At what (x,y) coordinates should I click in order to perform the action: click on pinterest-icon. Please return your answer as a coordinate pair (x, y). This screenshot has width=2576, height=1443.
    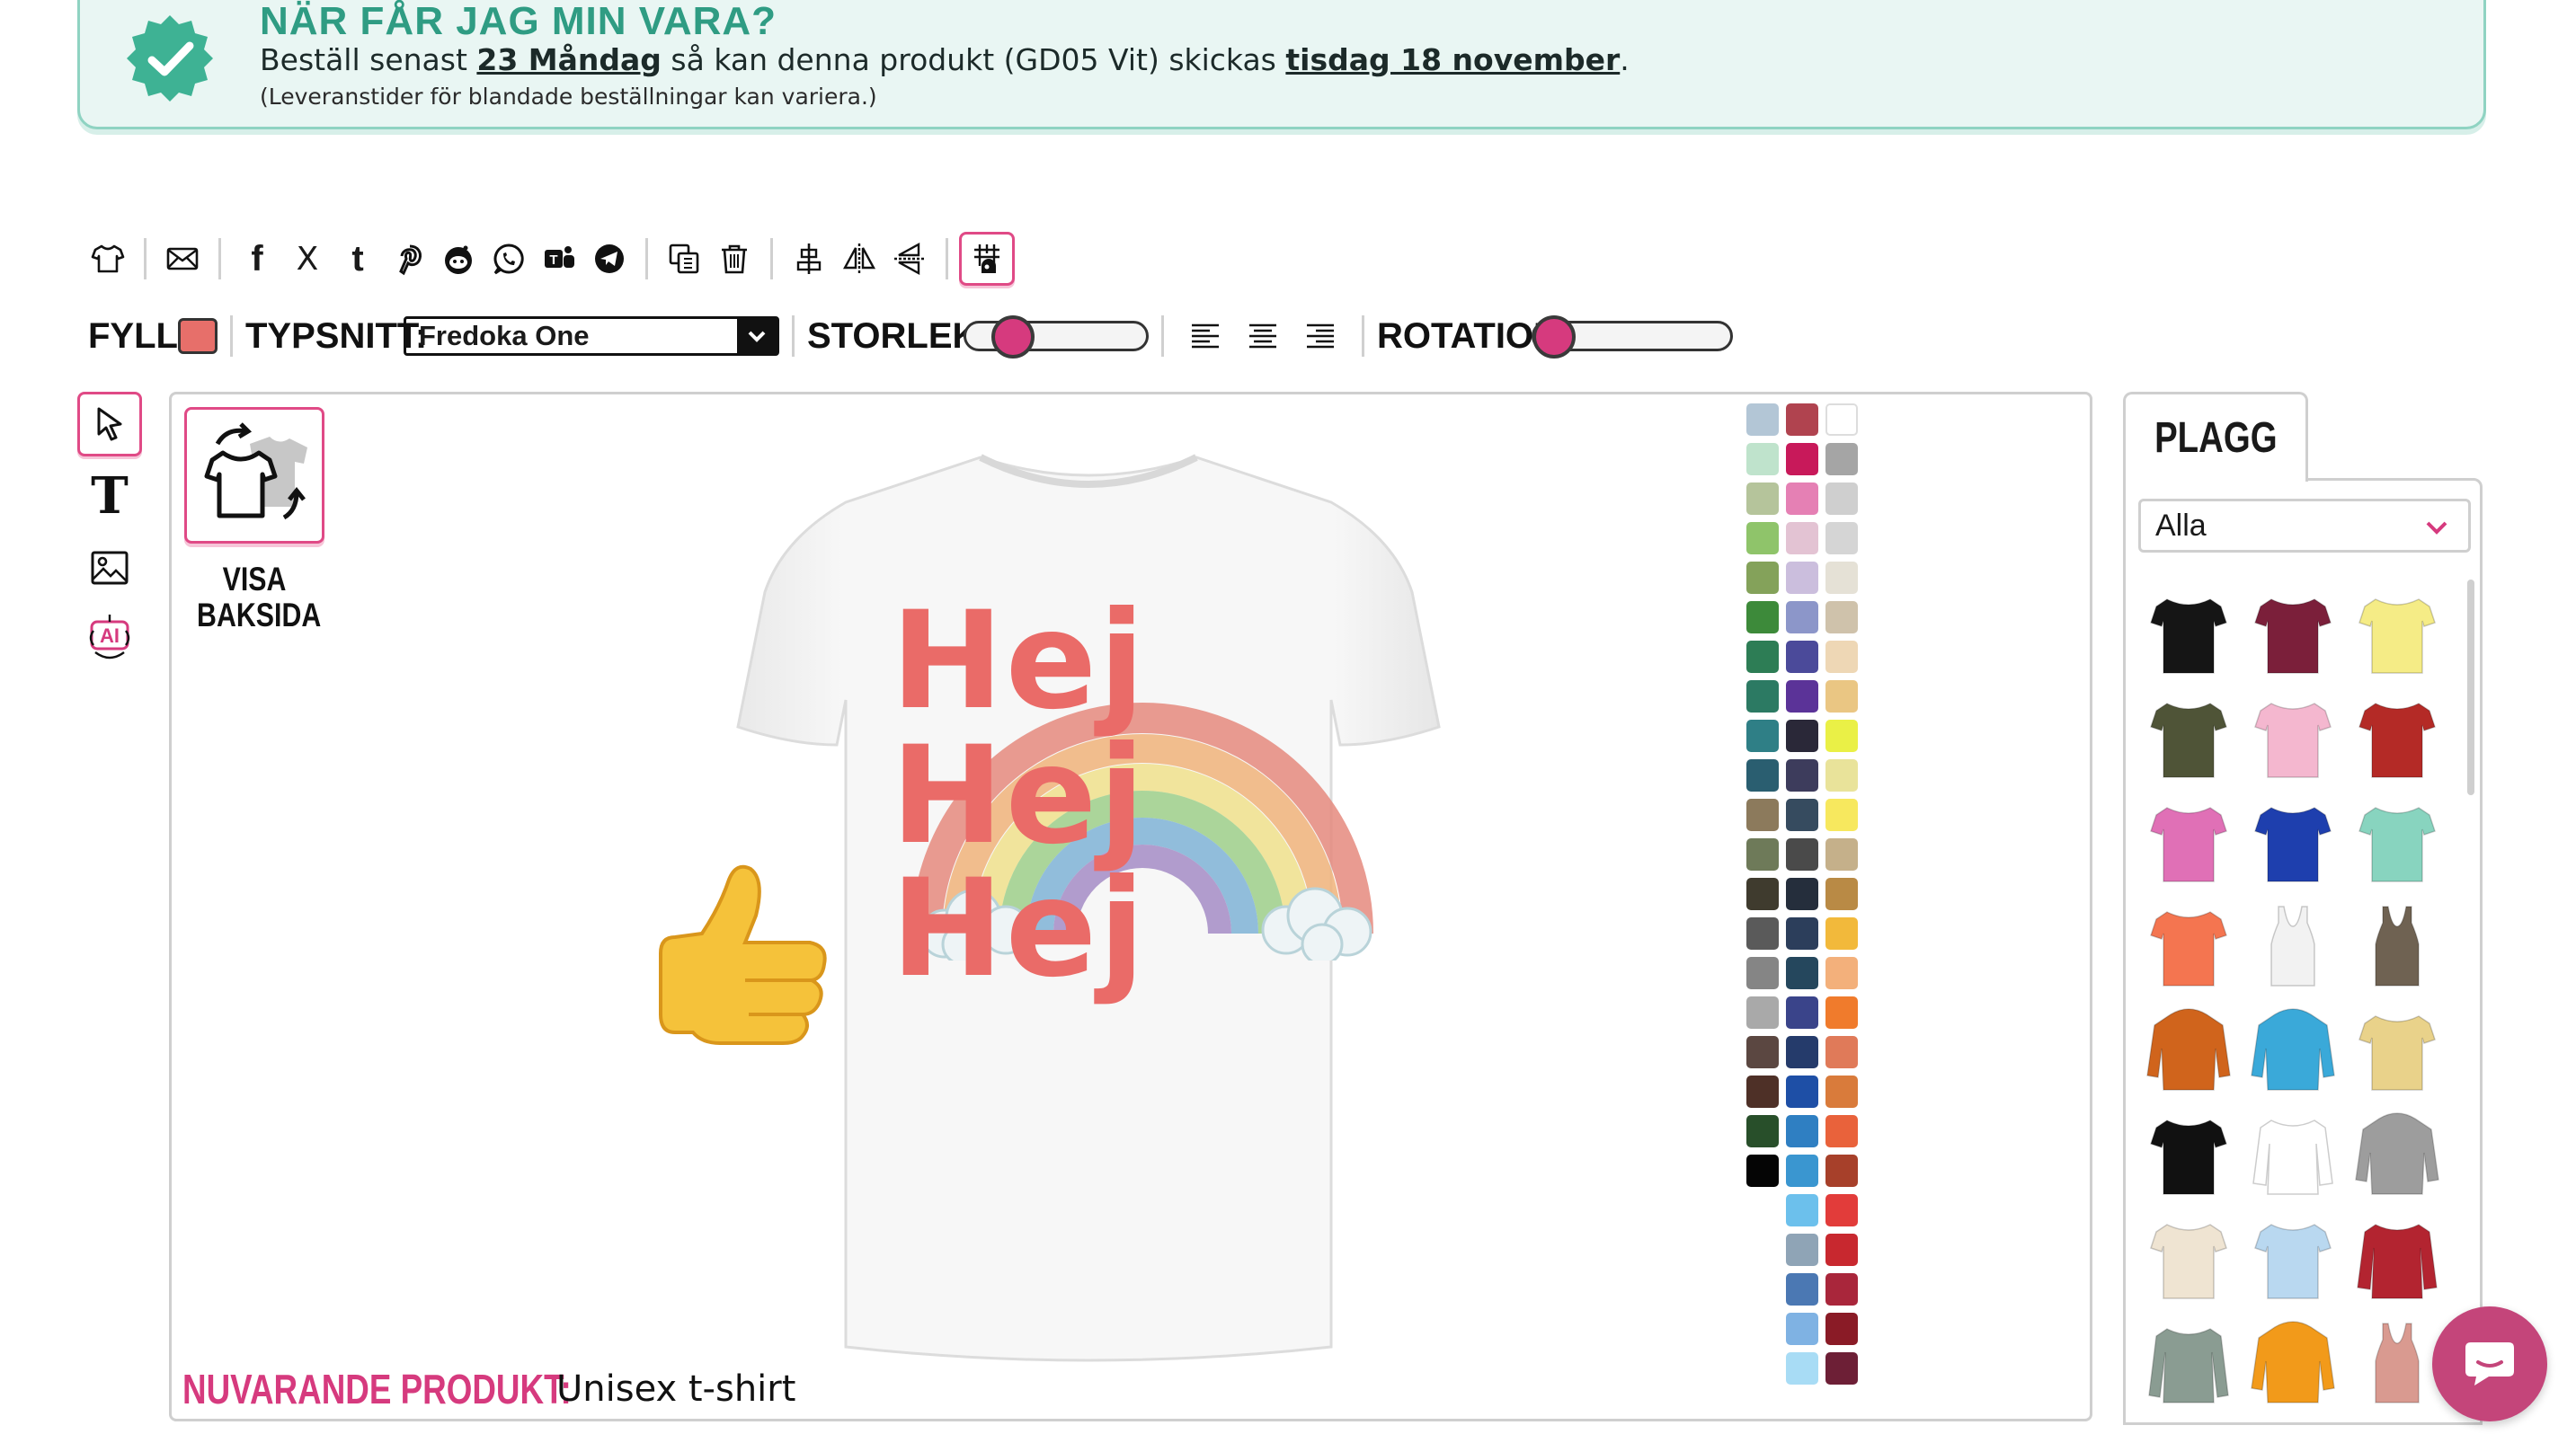
    Looking at the image, I should click on (408, 259).